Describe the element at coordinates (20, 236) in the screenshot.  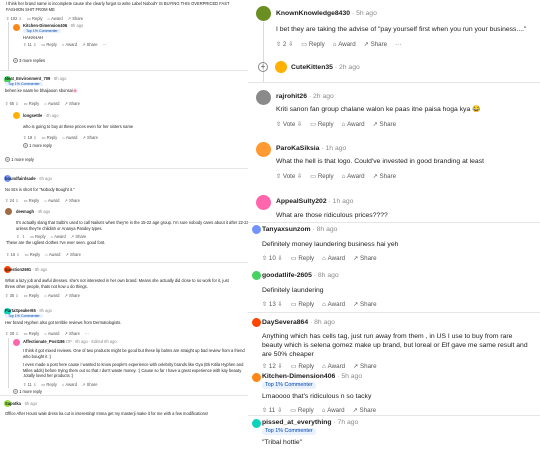
I see `upvote-button: ⇧ ⇩` at that location.